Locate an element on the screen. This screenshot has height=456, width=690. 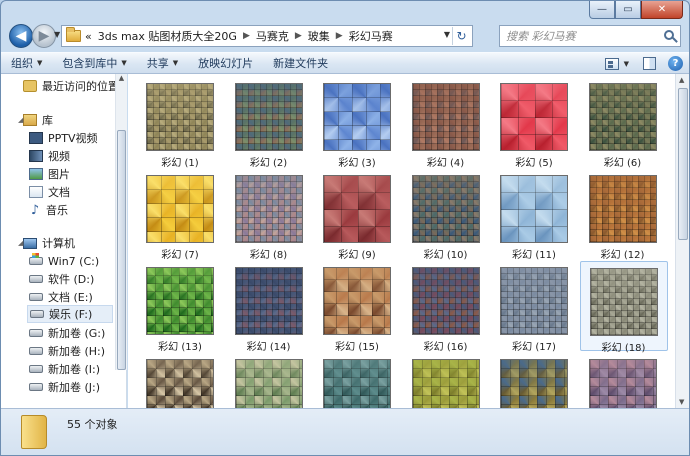
toolbar-right: ▼ ? is located at coordinates (643, 63).